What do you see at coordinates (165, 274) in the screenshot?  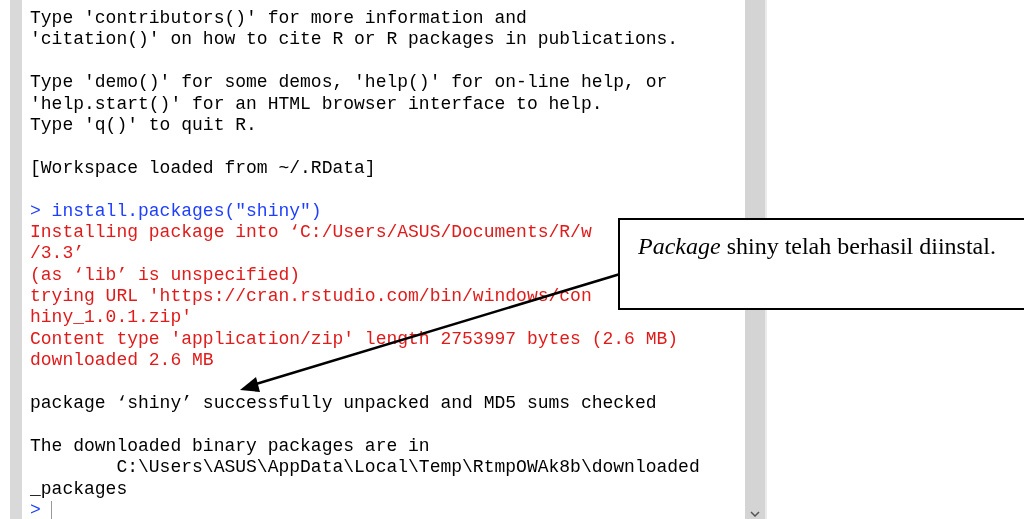 I see `console-message: (as ‘lib’ is unspecified)` at bounding box center [165, 274].